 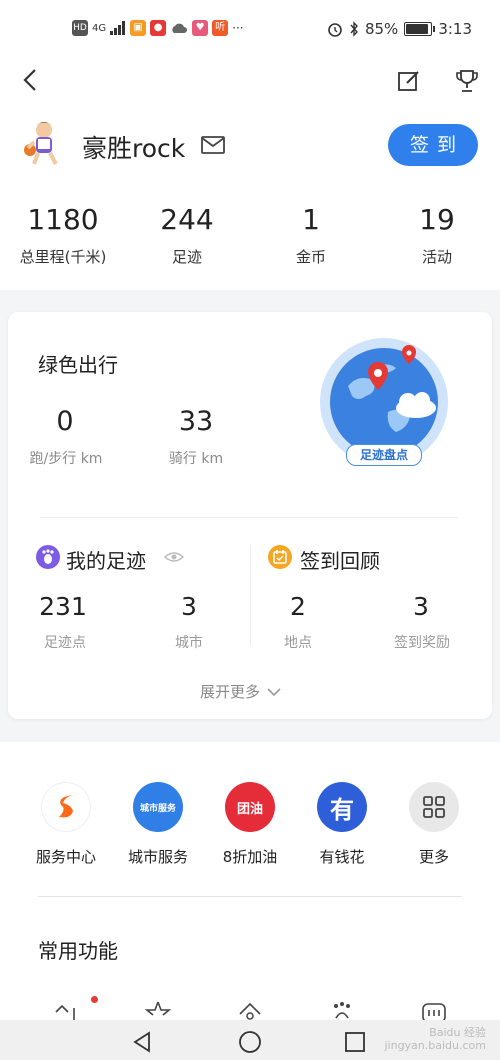 I want to click on loan-button: 有 有钱花, so click(x=342, y=824).